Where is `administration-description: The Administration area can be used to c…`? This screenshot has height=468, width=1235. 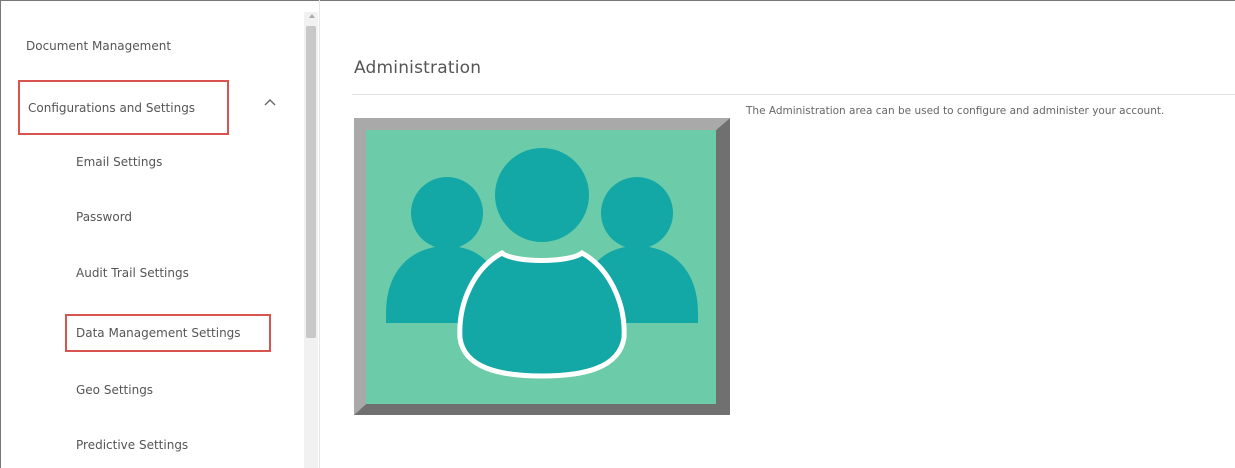
administration-description: The Administration area can be used to c… is located at coordinates (955, 111).